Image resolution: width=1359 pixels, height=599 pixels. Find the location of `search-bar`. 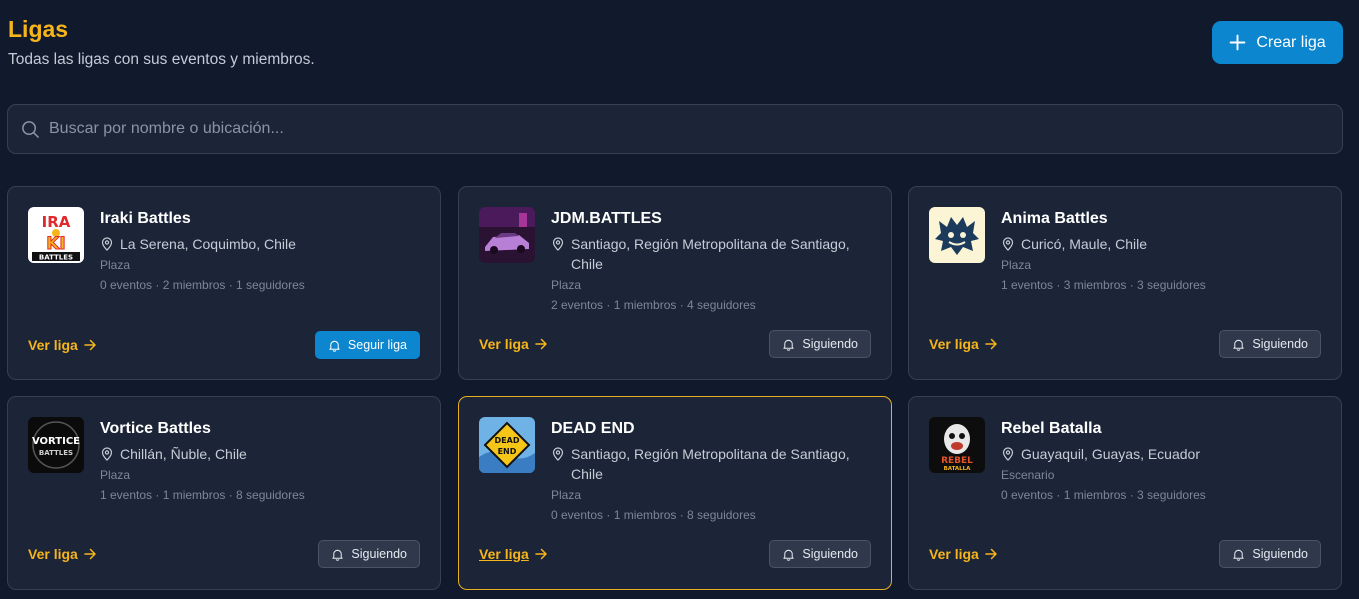

search-bar is located at coordinates (675, 129).